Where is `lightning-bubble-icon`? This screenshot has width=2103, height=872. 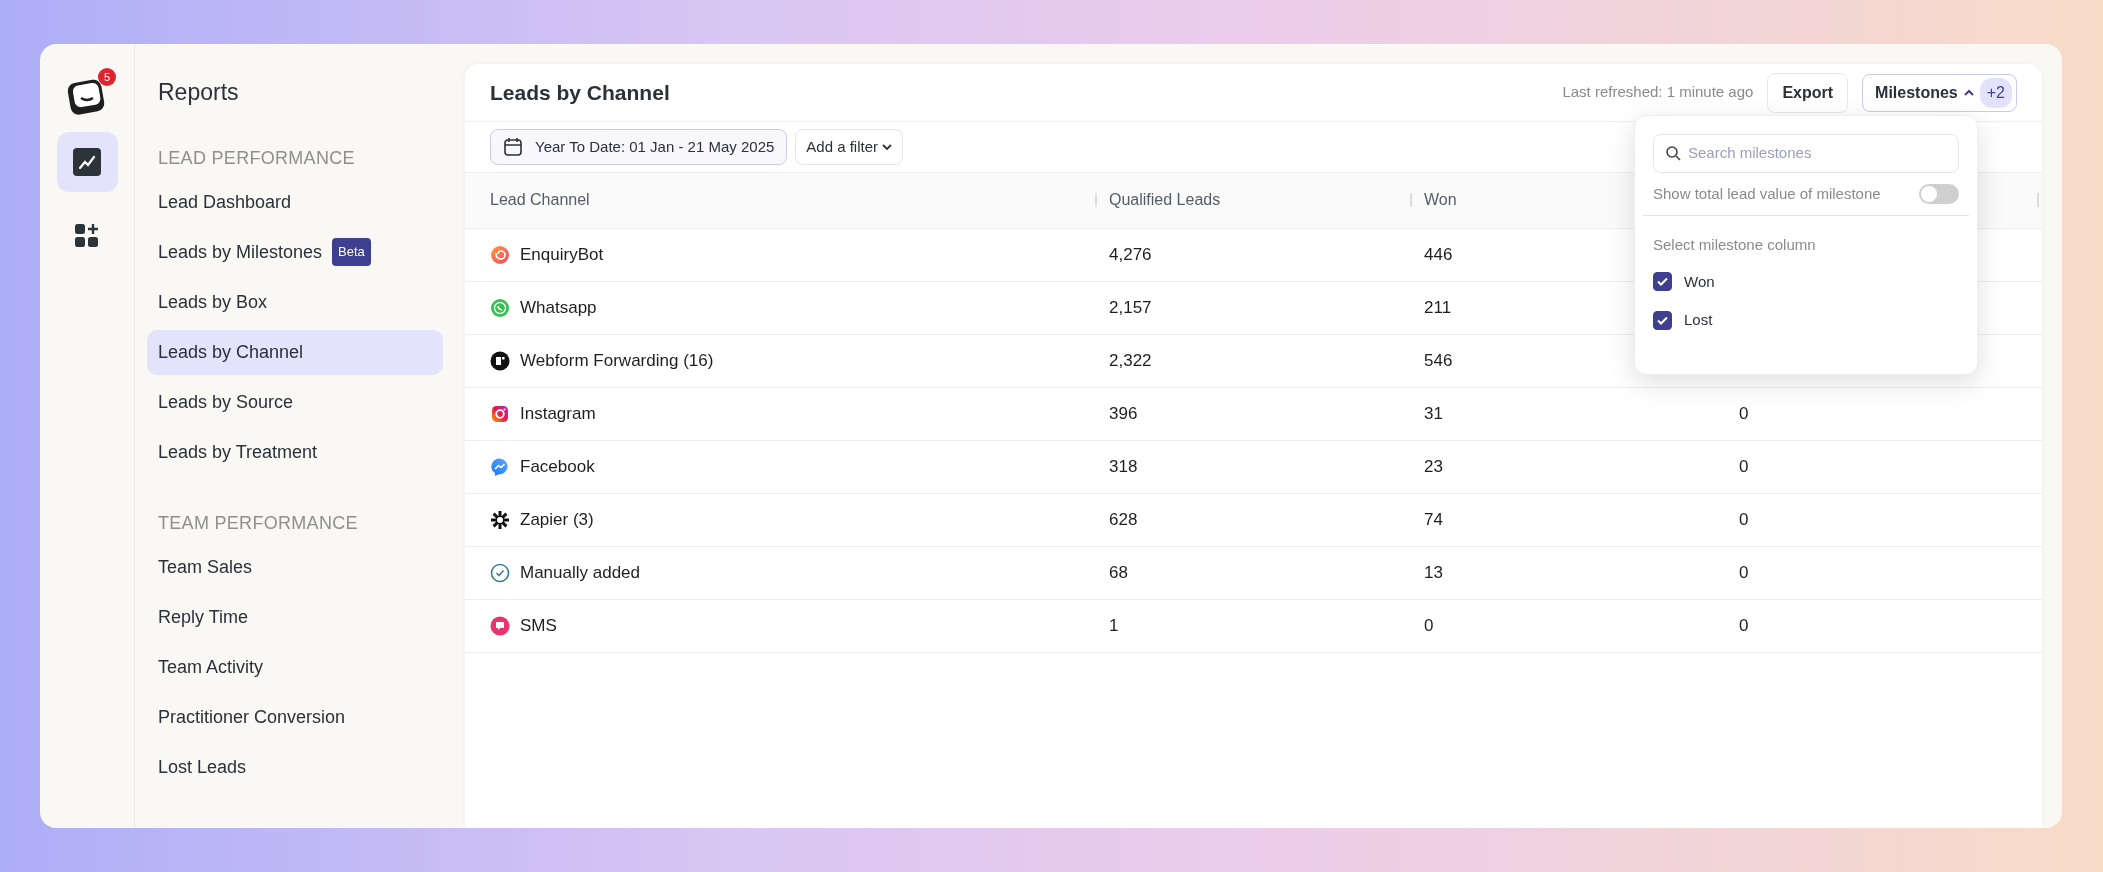 lightning-bubble-icon is located at coordinates (500, 466).